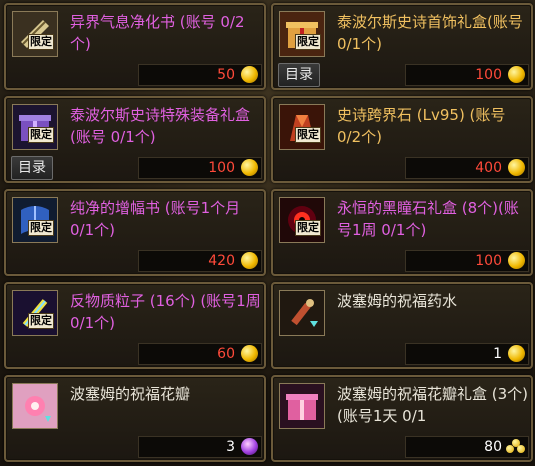  I want to click on shop-item: 限定 异界气息净化书 (账号 0/2个) 50, so click(135, 46).